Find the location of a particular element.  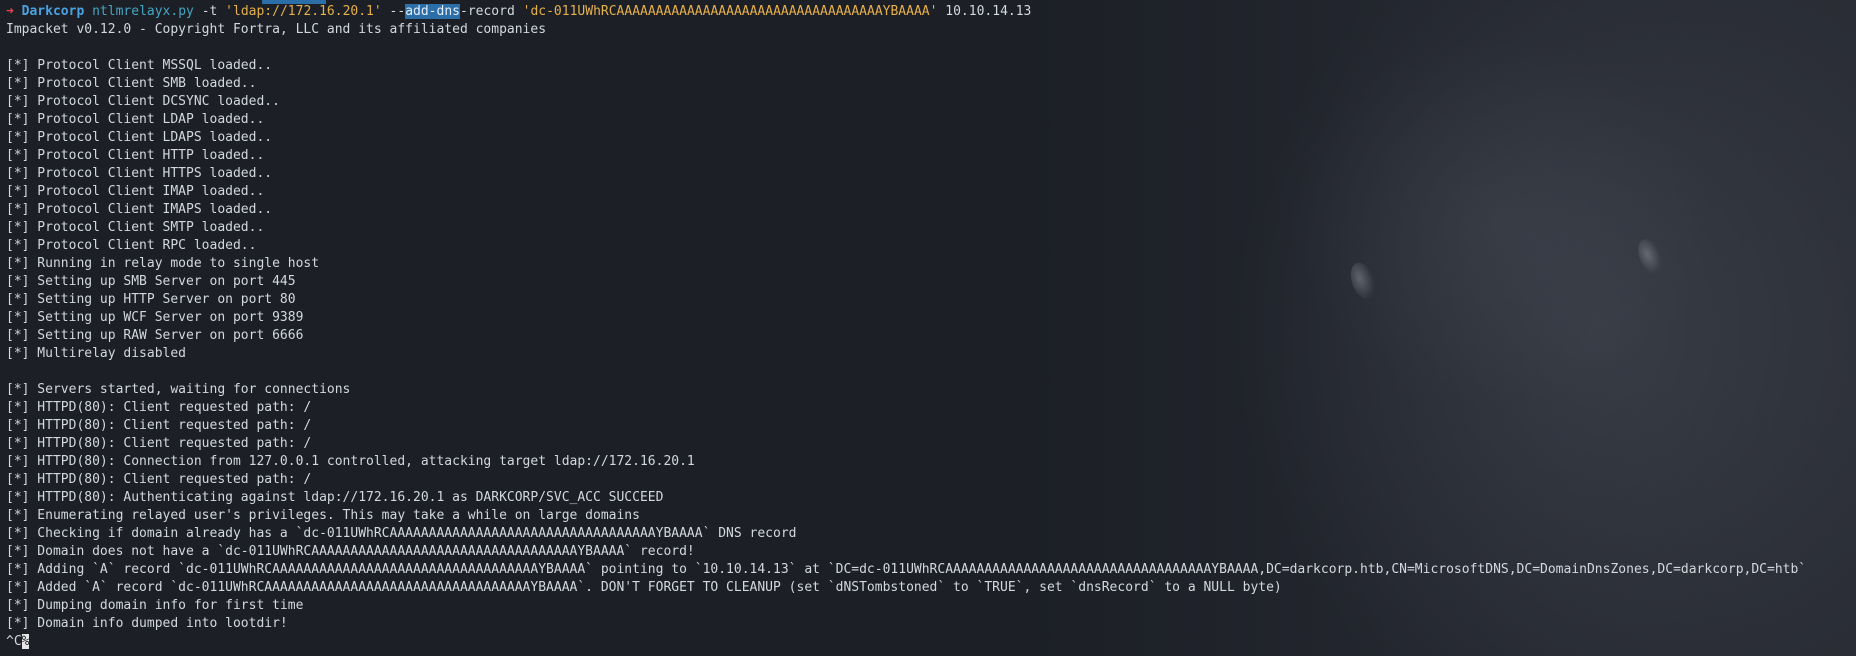

output-line: [*] Protocol Client MSSQL loaded.. is located at coordinates (139, 65).